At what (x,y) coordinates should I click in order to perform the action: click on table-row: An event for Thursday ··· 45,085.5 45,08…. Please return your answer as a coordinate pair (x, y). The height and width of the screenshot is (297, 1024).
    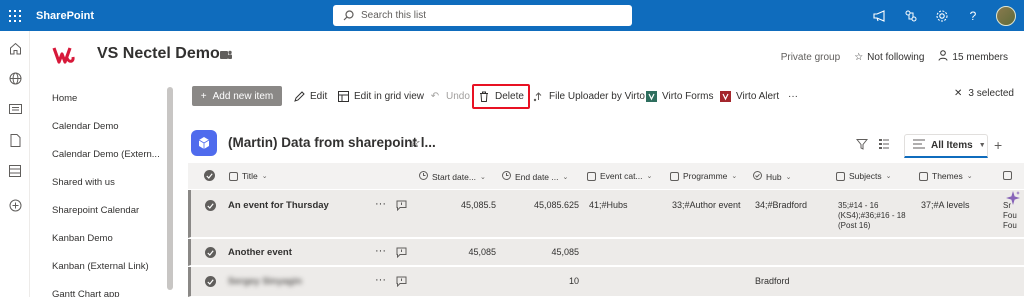
    Looking at the image, I should click on (606, 214).